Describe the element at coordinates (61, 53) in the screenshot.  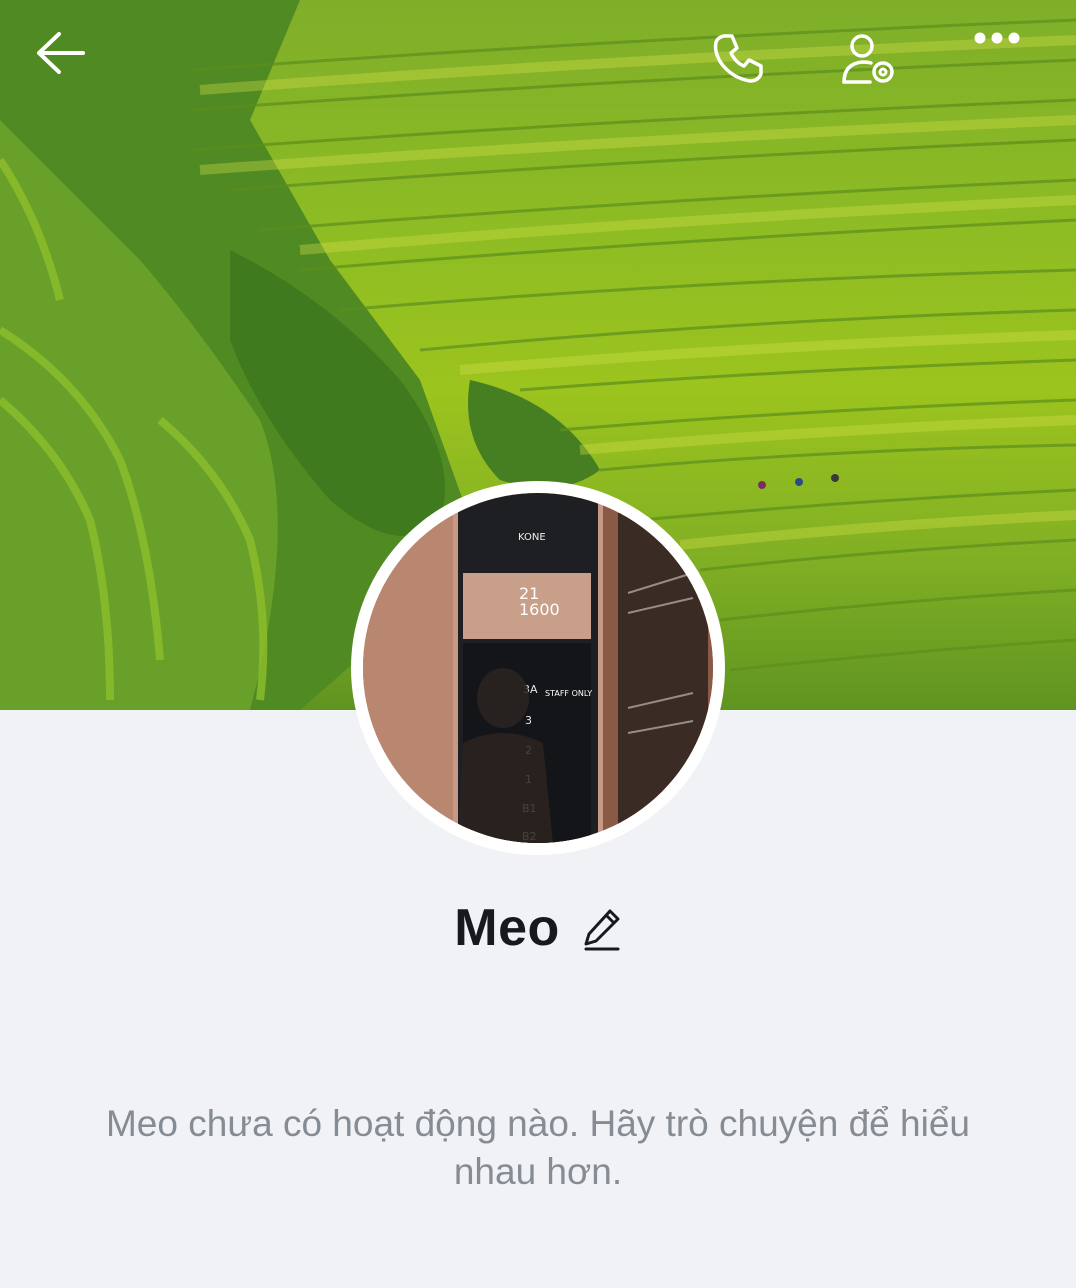
I see `arrow-left-icon` at that location.